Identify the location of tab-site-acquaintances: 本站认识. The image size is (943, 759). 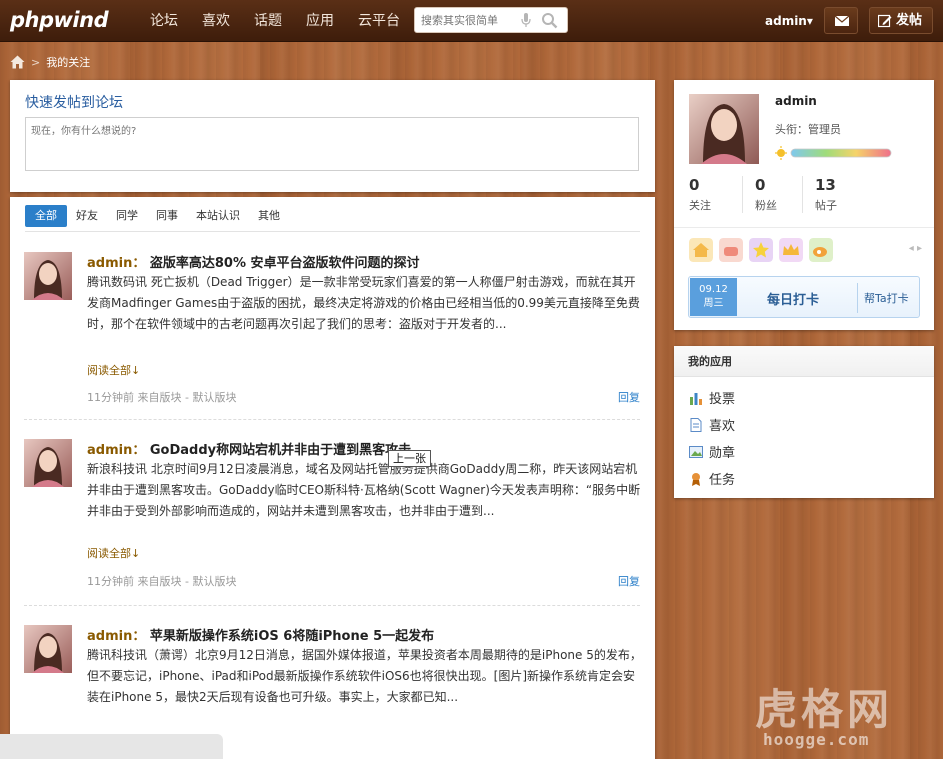
(218, 216).